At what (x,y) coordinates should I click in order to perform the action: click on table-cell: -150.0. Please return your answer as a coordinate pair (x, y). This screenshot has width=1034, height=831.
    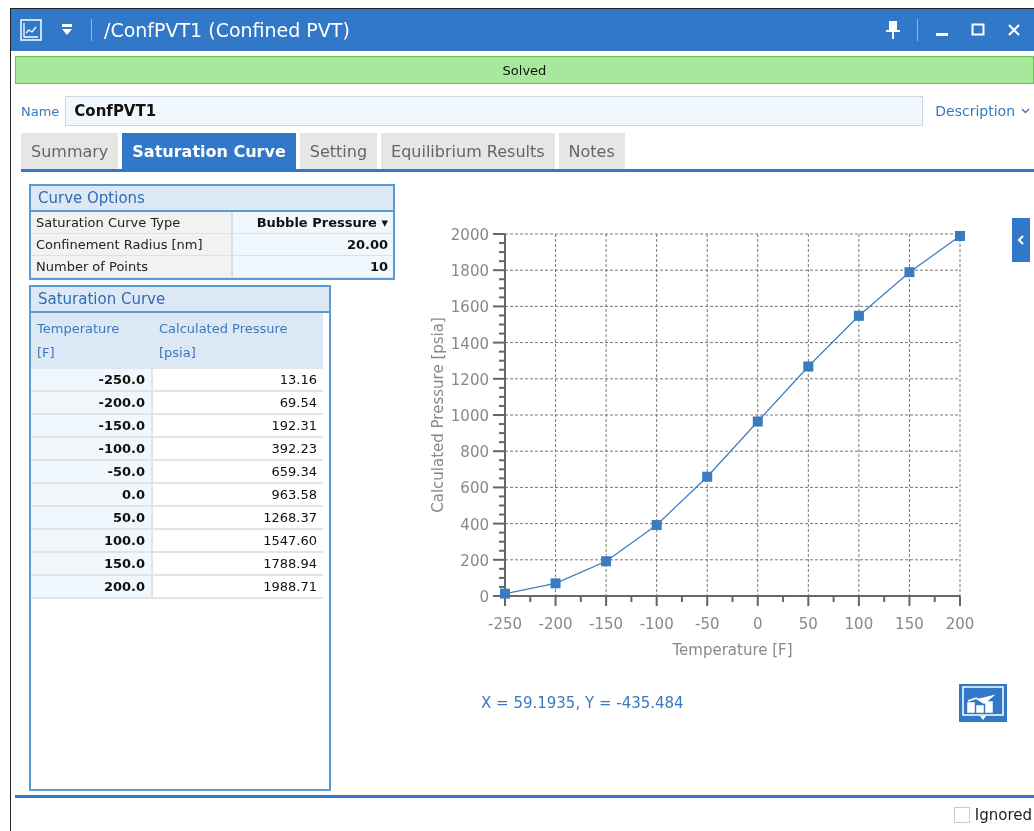
    Looking at the image, I should click on (92, 426).